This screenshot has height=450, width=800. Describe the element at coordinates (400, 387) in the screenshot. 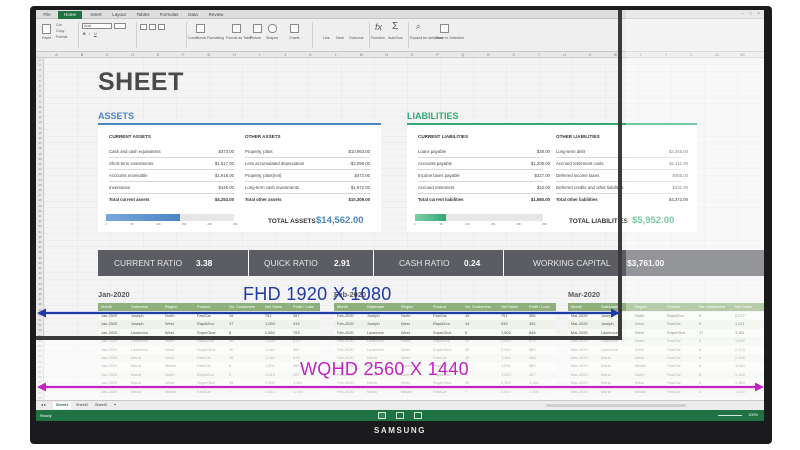

I see `wqhd-arrow` at that location.